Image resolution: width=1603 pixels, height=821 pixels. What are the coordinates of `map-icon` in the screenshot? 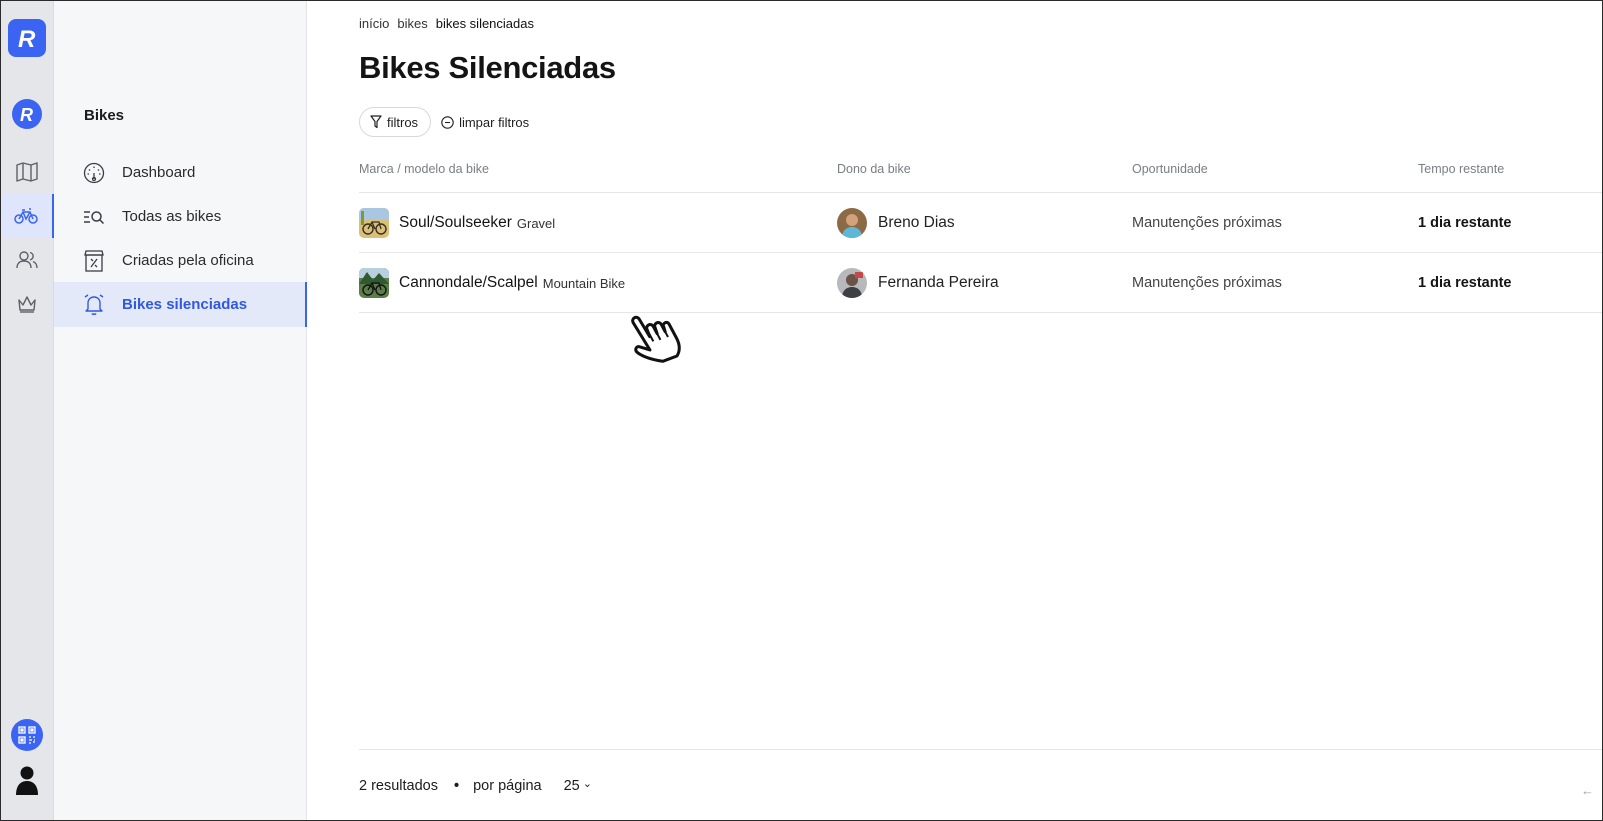 It's located at (27, 172).